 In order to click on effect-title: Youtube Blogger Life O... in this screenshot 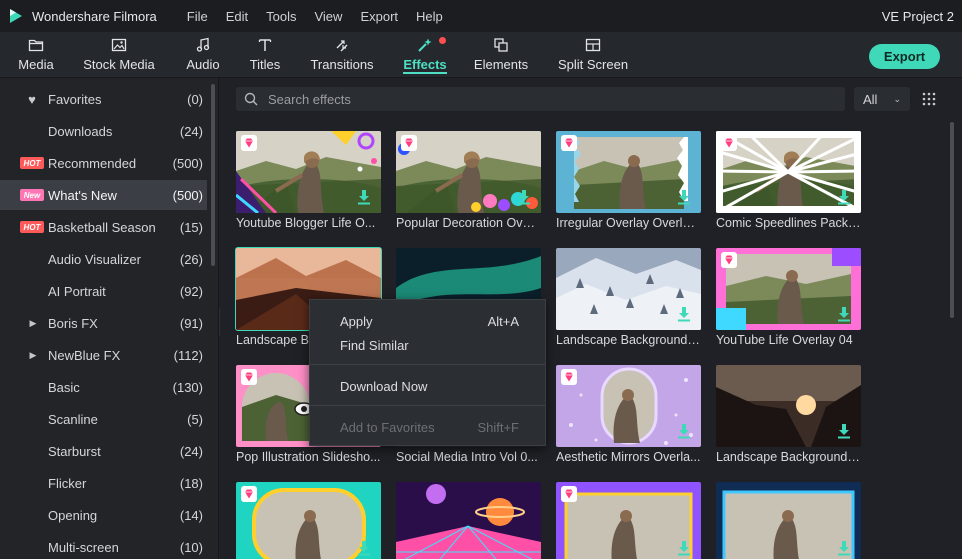, I will do `click(306, 223)`.